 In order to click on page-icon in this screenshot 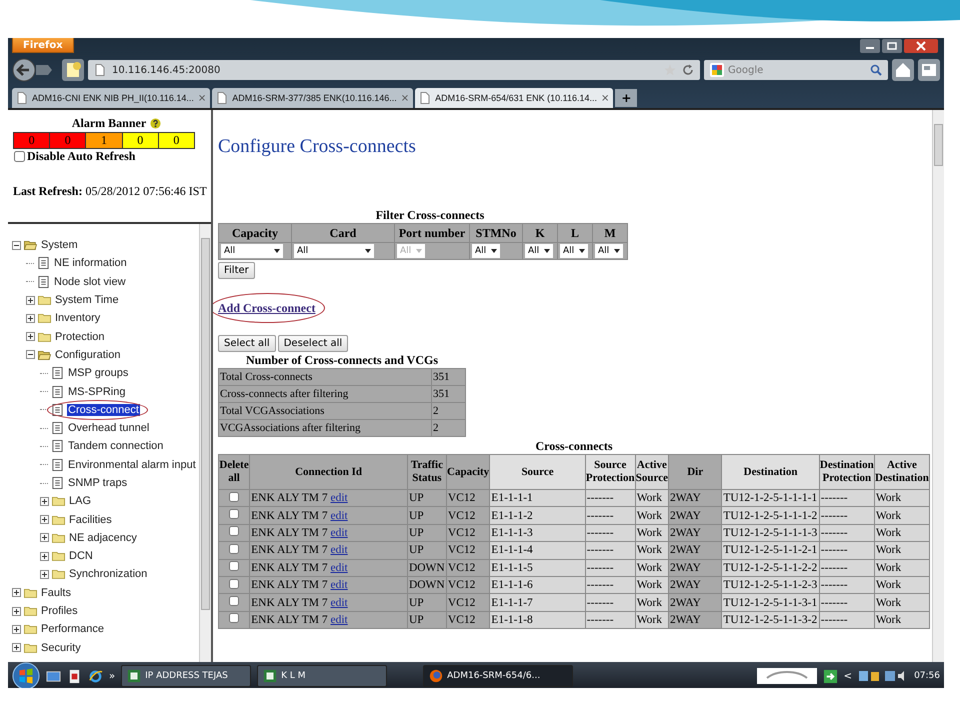, I will do `click(73, 70)`.